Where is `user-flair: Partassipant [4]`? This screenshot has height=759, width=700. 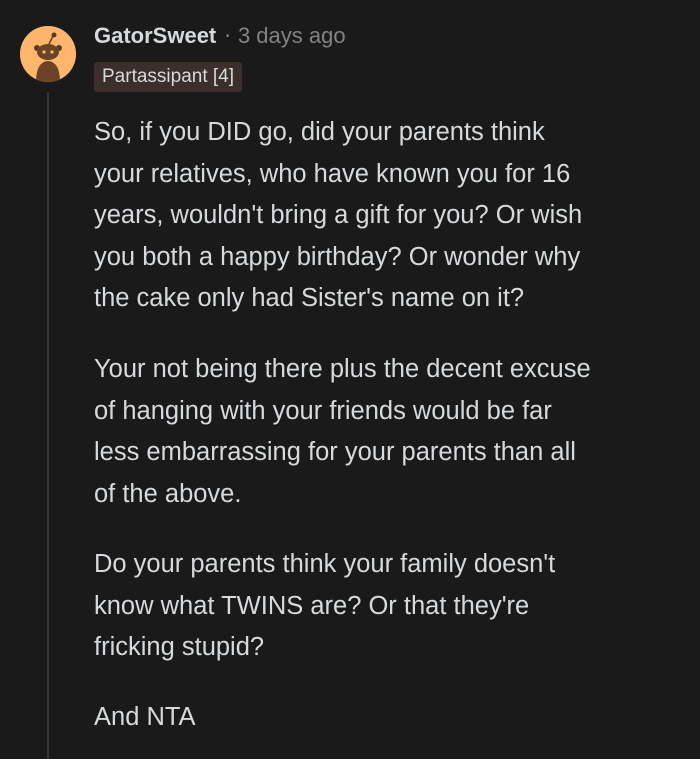
user-flair: Partassipant [4] is located at coordinates (168, 77).